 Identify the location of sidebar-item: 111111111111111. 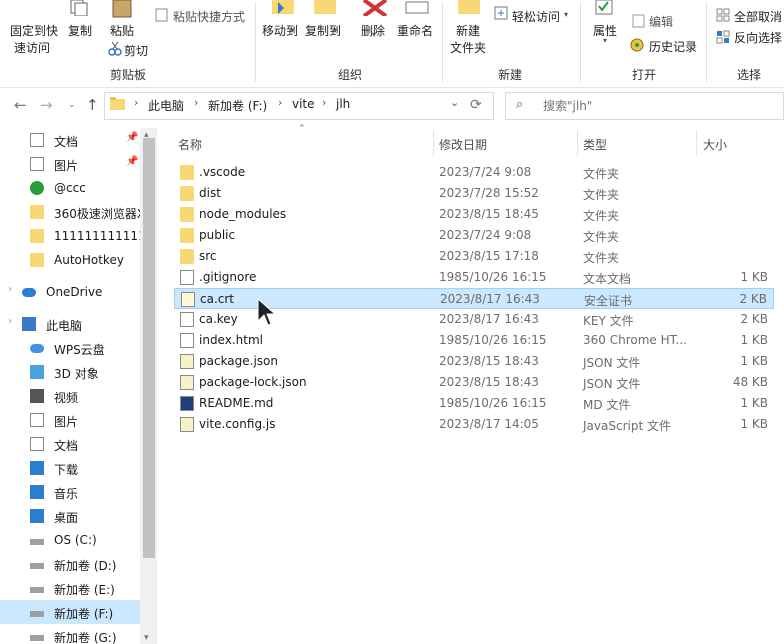
(70, 236).